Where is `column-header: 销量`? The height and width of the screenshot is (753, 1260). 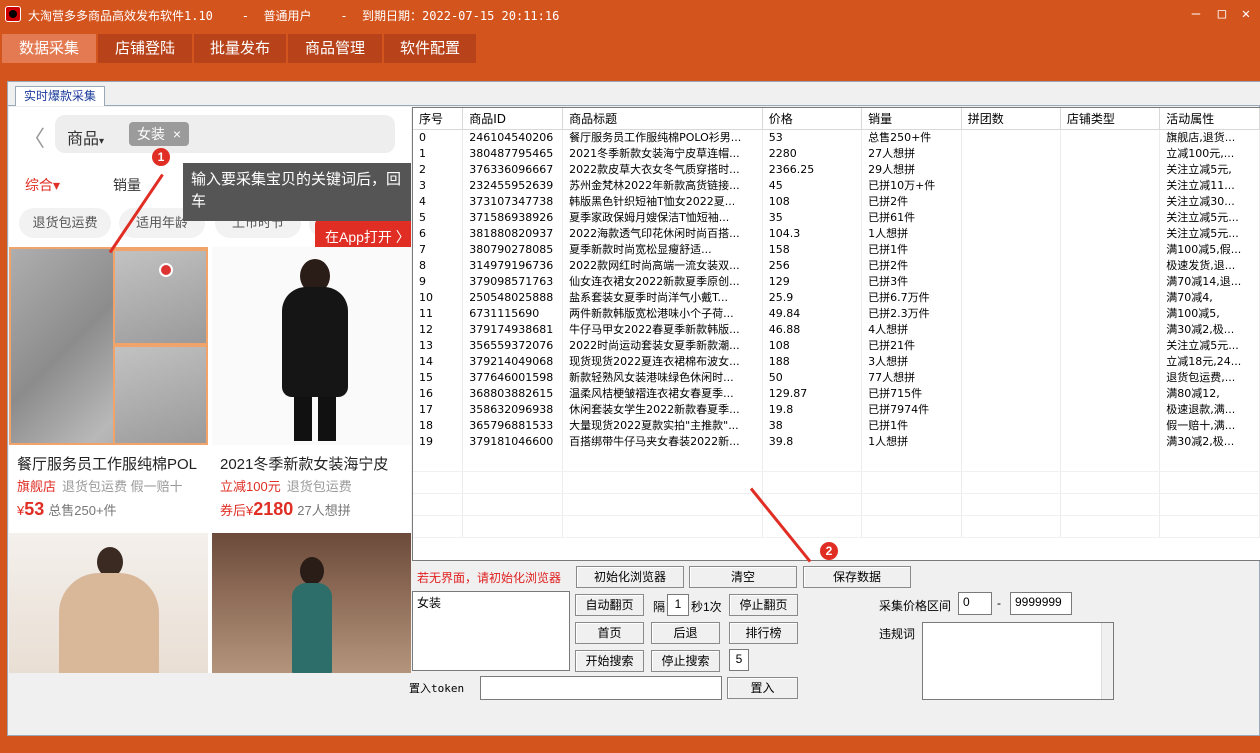
column-header: 销量 is located at coordinates (911, 119).